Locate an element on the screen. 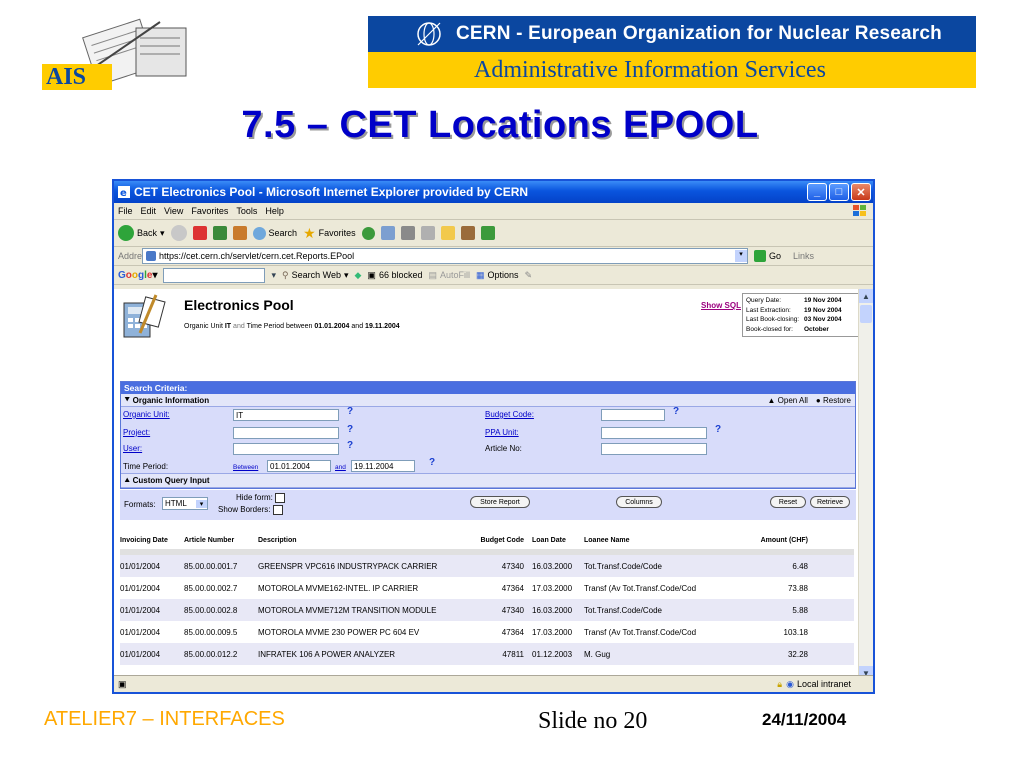  store-report-button: Store Report is located at coordinates (500, 502).